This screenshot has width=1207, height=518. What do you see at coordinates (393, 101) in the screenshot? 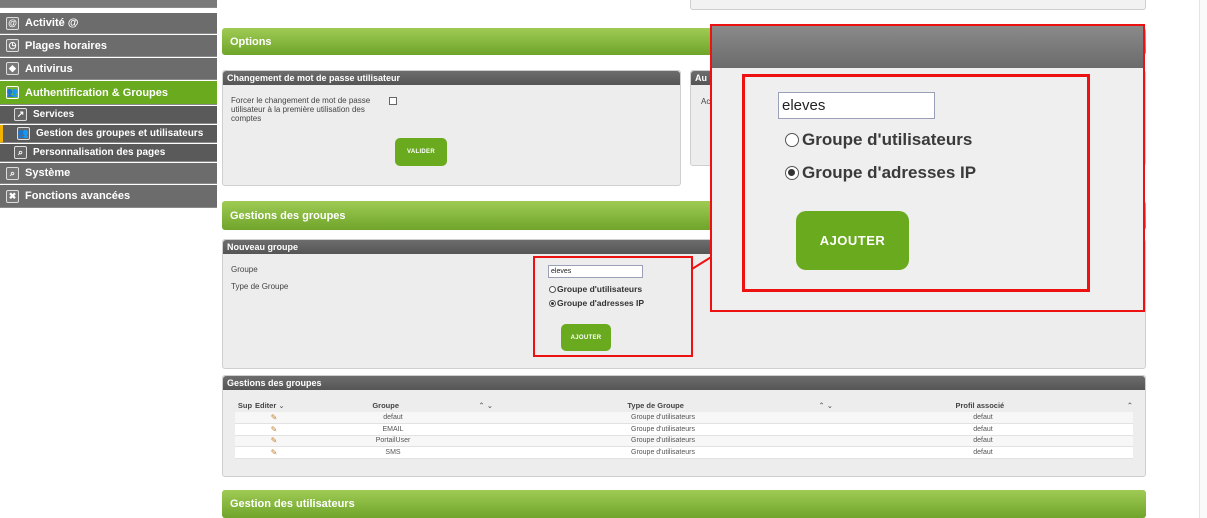
I see `force-password-checkbox` at bounding box center [393, 101].